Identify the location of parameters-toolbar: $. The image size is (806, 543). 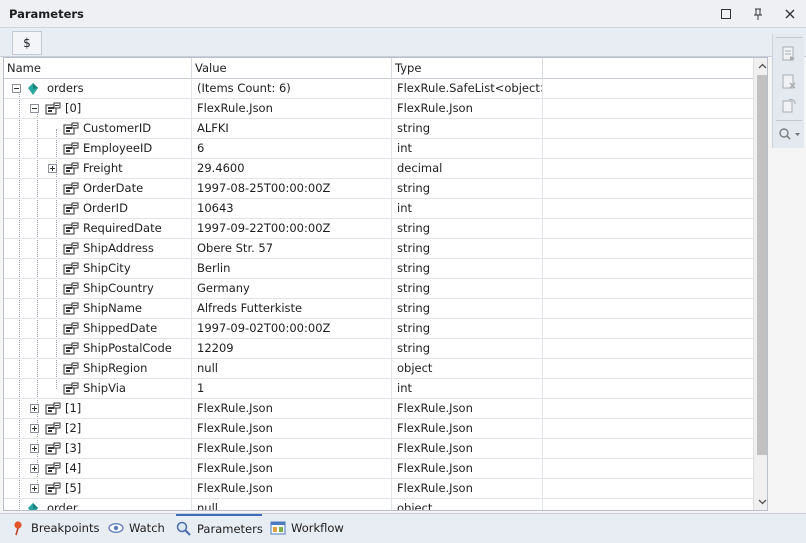
(403, 42).